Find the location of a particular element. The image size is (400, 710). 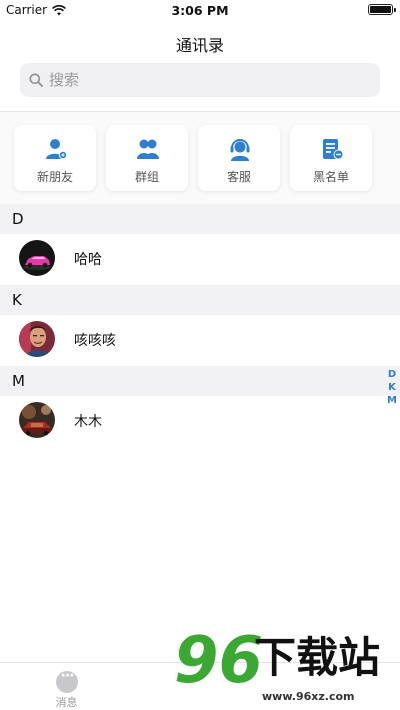

person-add-icon is located at coordinates (57, 149).